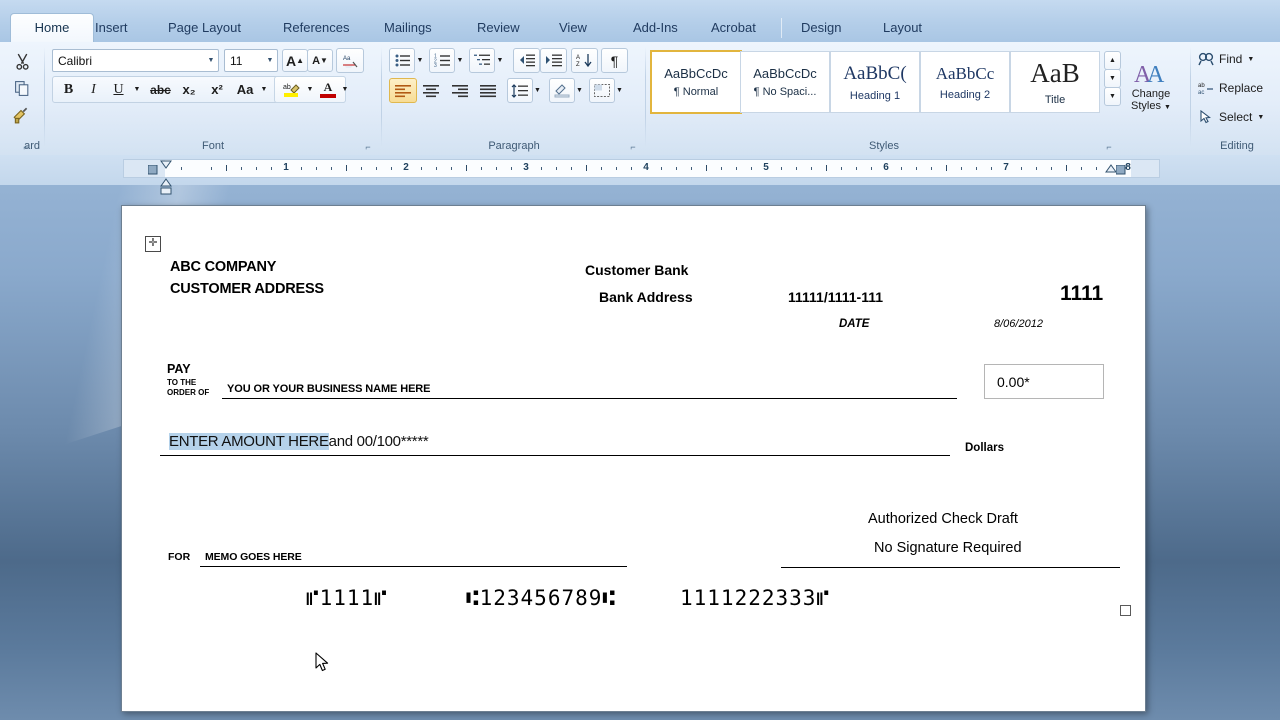 The image size is (1280, 720). Describe the element at coordinates (291, 89) in the screenshot. I see `text-highlight-color-icon: ab` at that location.